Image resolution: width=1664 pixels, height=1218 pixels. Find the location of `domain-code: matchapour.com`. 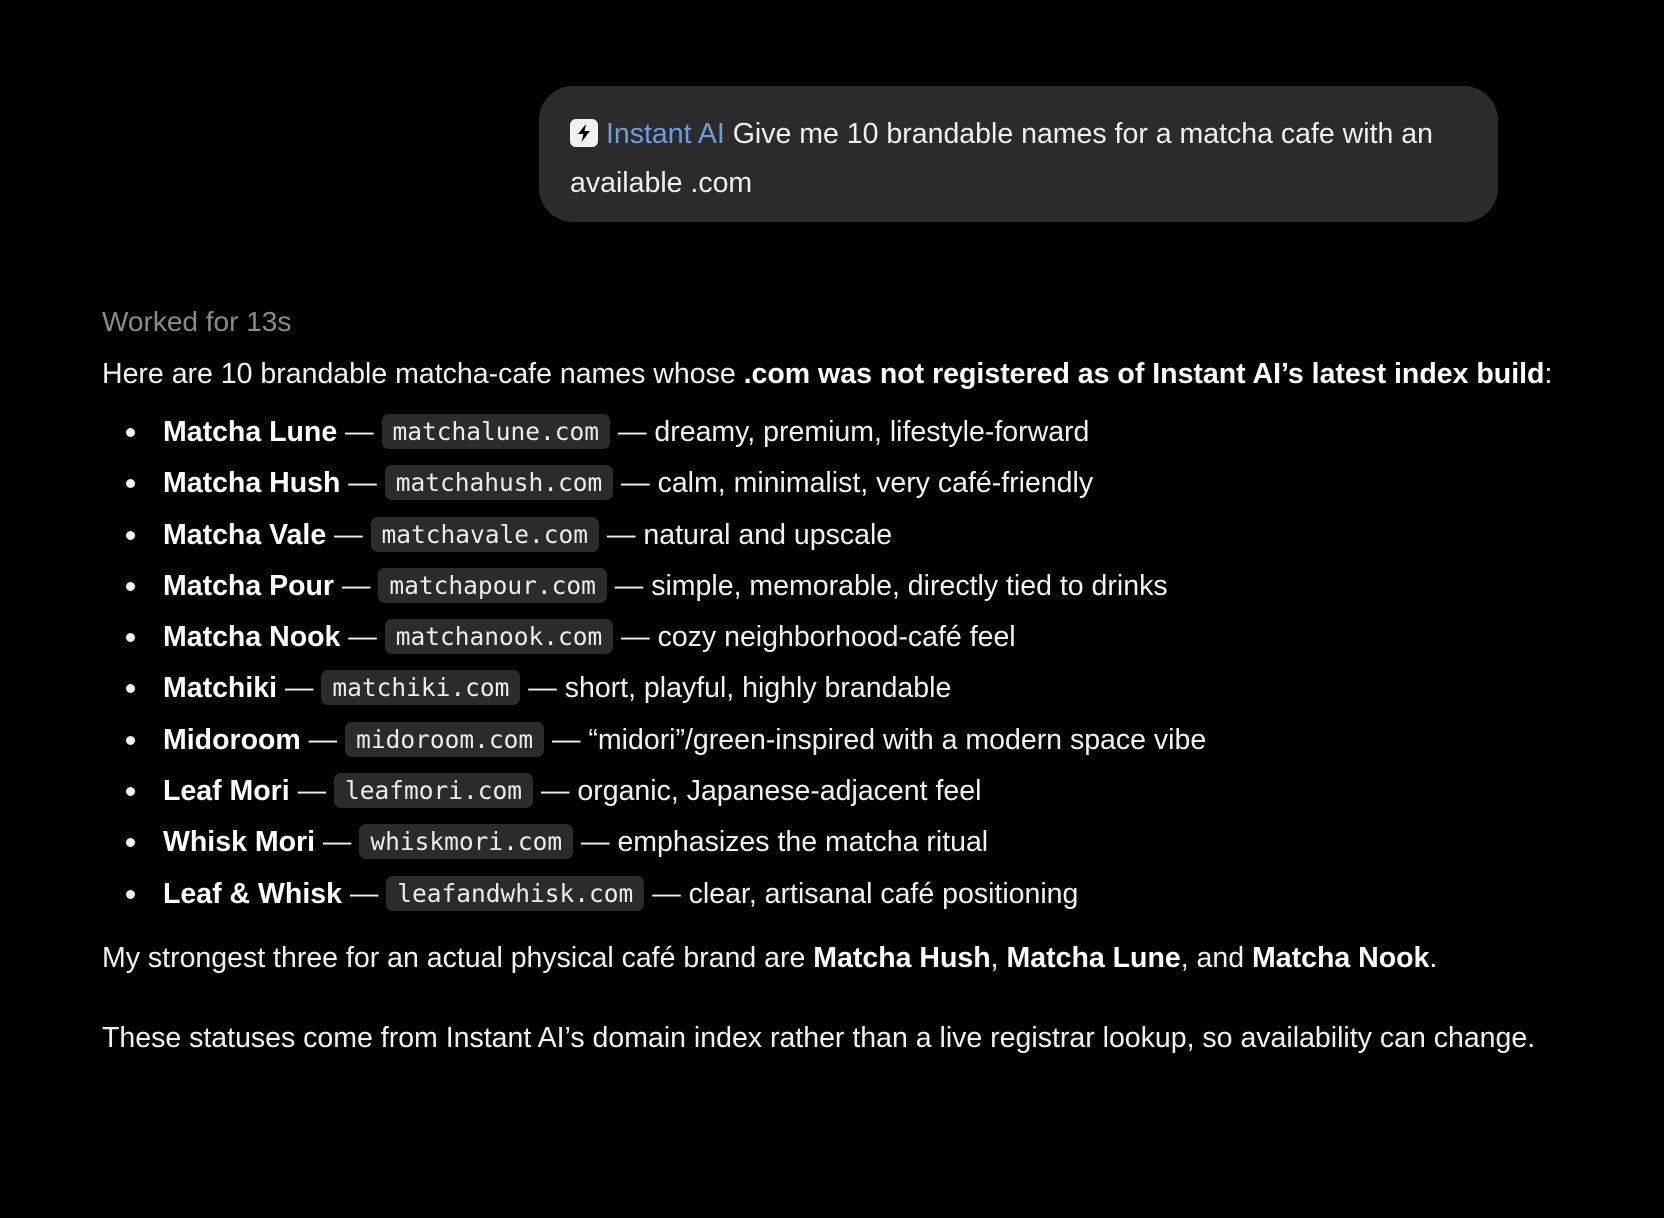

domain-code: matchapour.com is located at coordinates (492, 585).